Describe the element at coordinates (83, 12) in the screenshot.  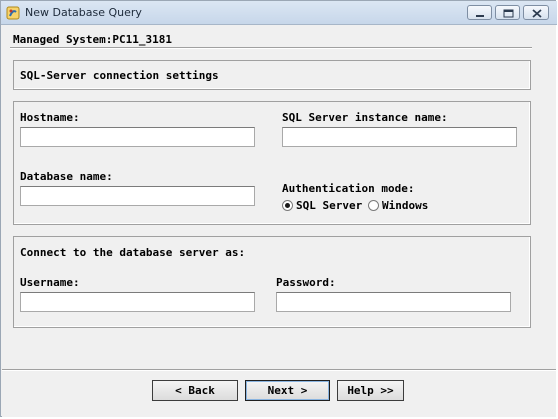
I see `window-title: New Database Query` at that location.